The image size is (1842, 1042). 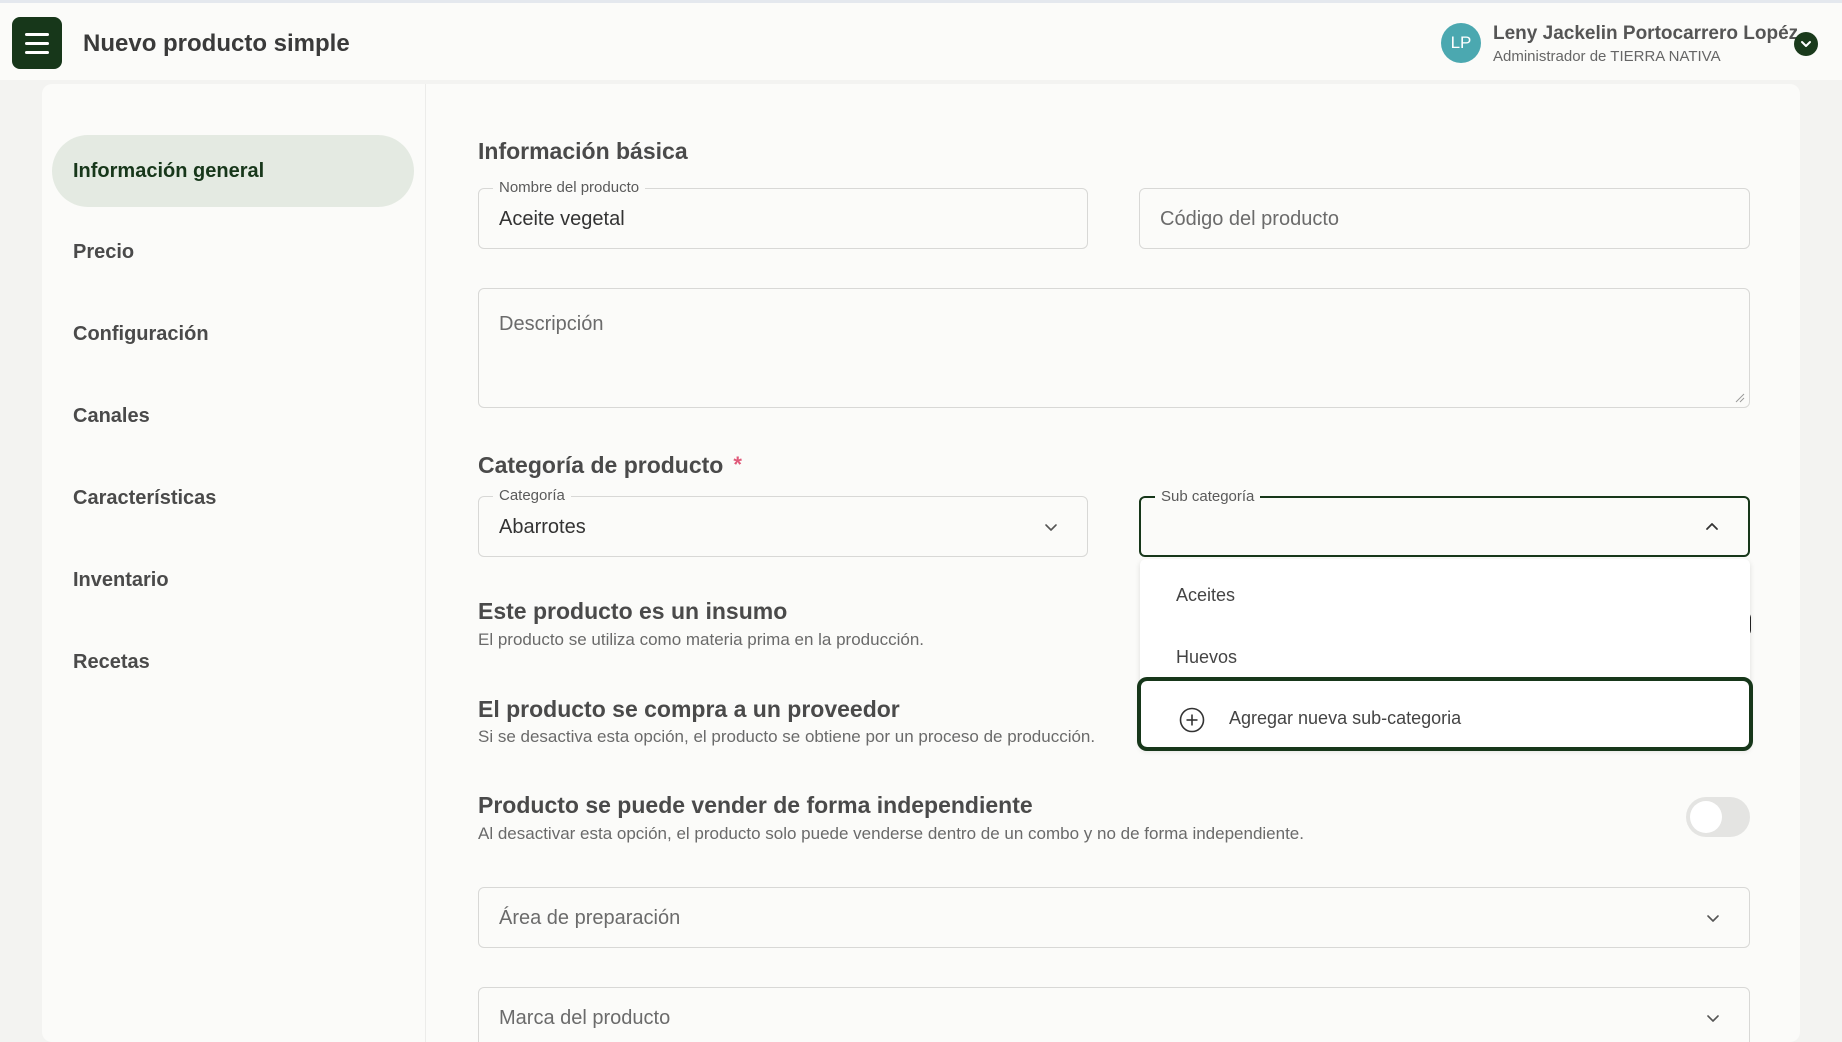 What do you see at coordinates (233, 334) in the screenshot?
I see `sidebar-item-configuracion: Configuración` at bounding box center [233, 334].